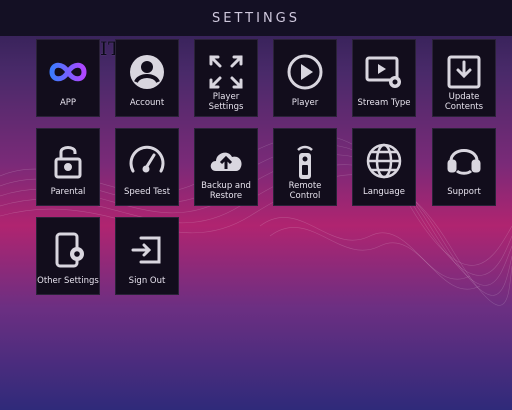  I want to click on tile-backup-restore: Backup and Restore, so click(226, 167).